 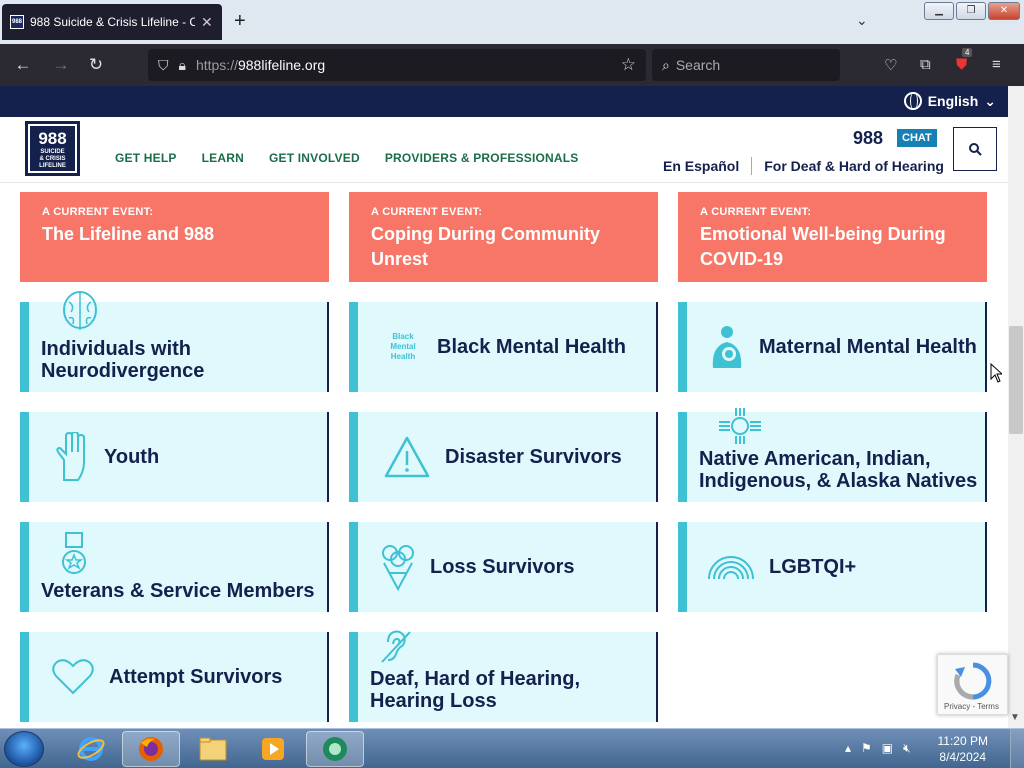 I want to click on network-icon: ▣, so click(x=887, y=748).